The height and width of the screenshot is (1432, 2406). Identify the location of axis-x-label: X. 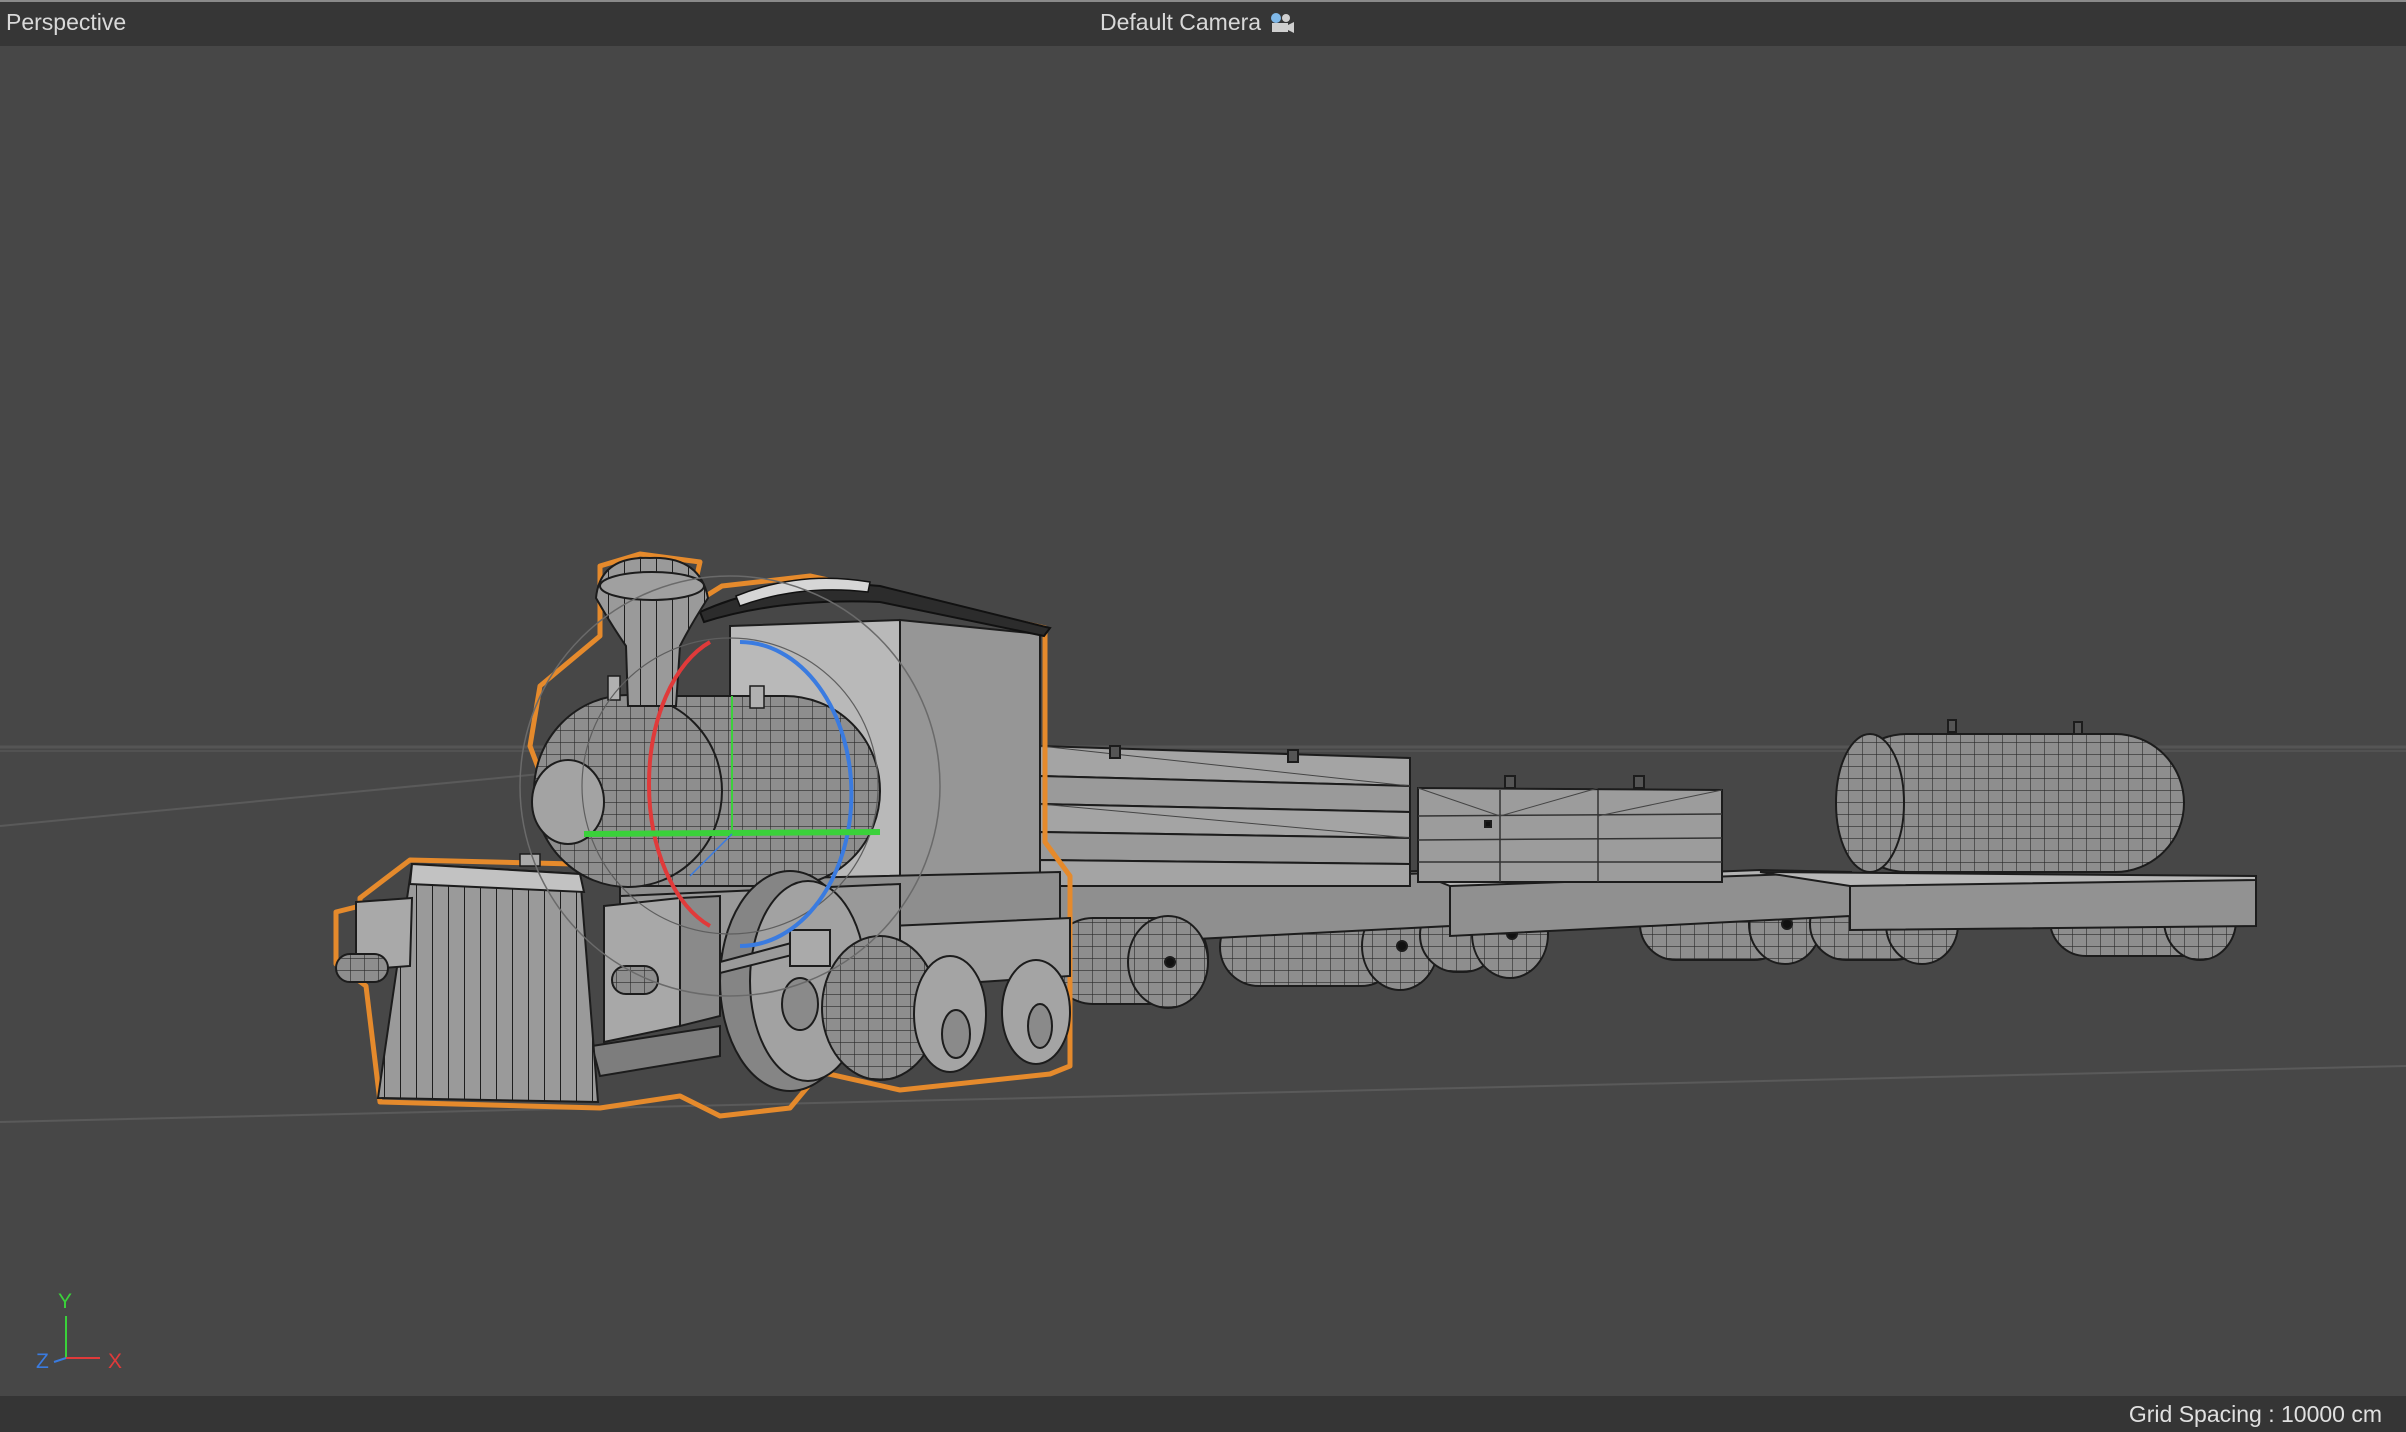
(115, 1361).